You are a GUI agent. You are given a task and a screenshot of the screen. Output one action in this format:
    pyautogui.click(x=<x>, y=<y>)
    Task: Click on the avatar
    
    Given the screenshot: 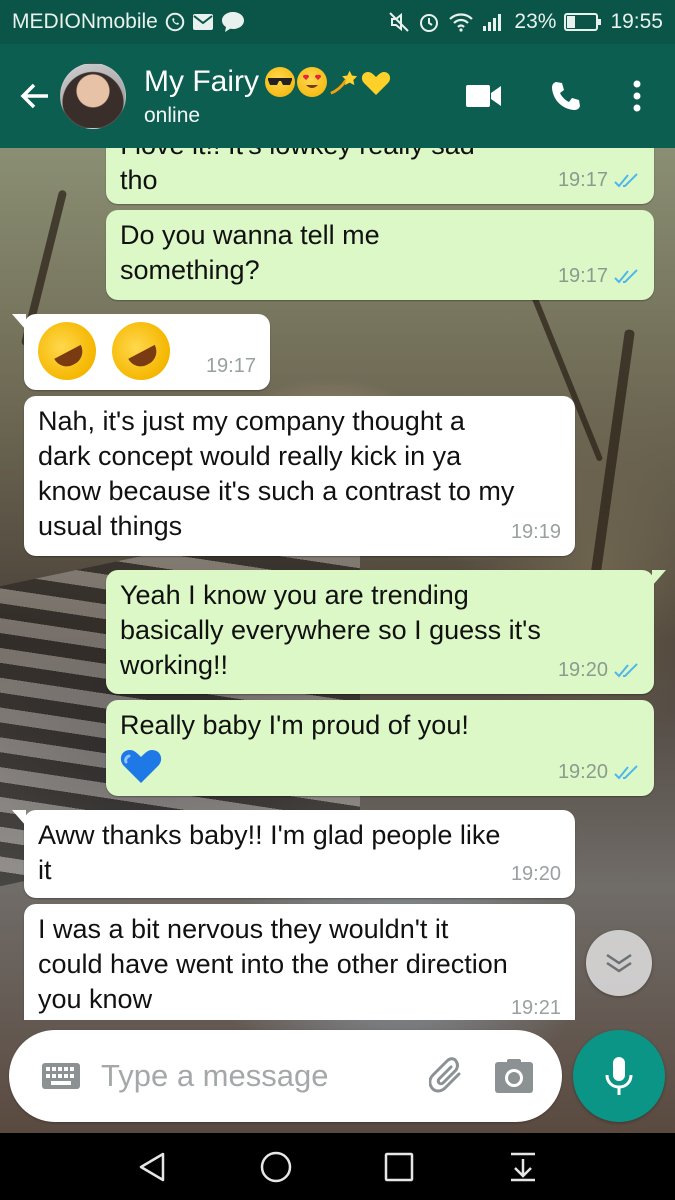 What is the action you would take?
    pyautogui.click(x=93, y=96)
    